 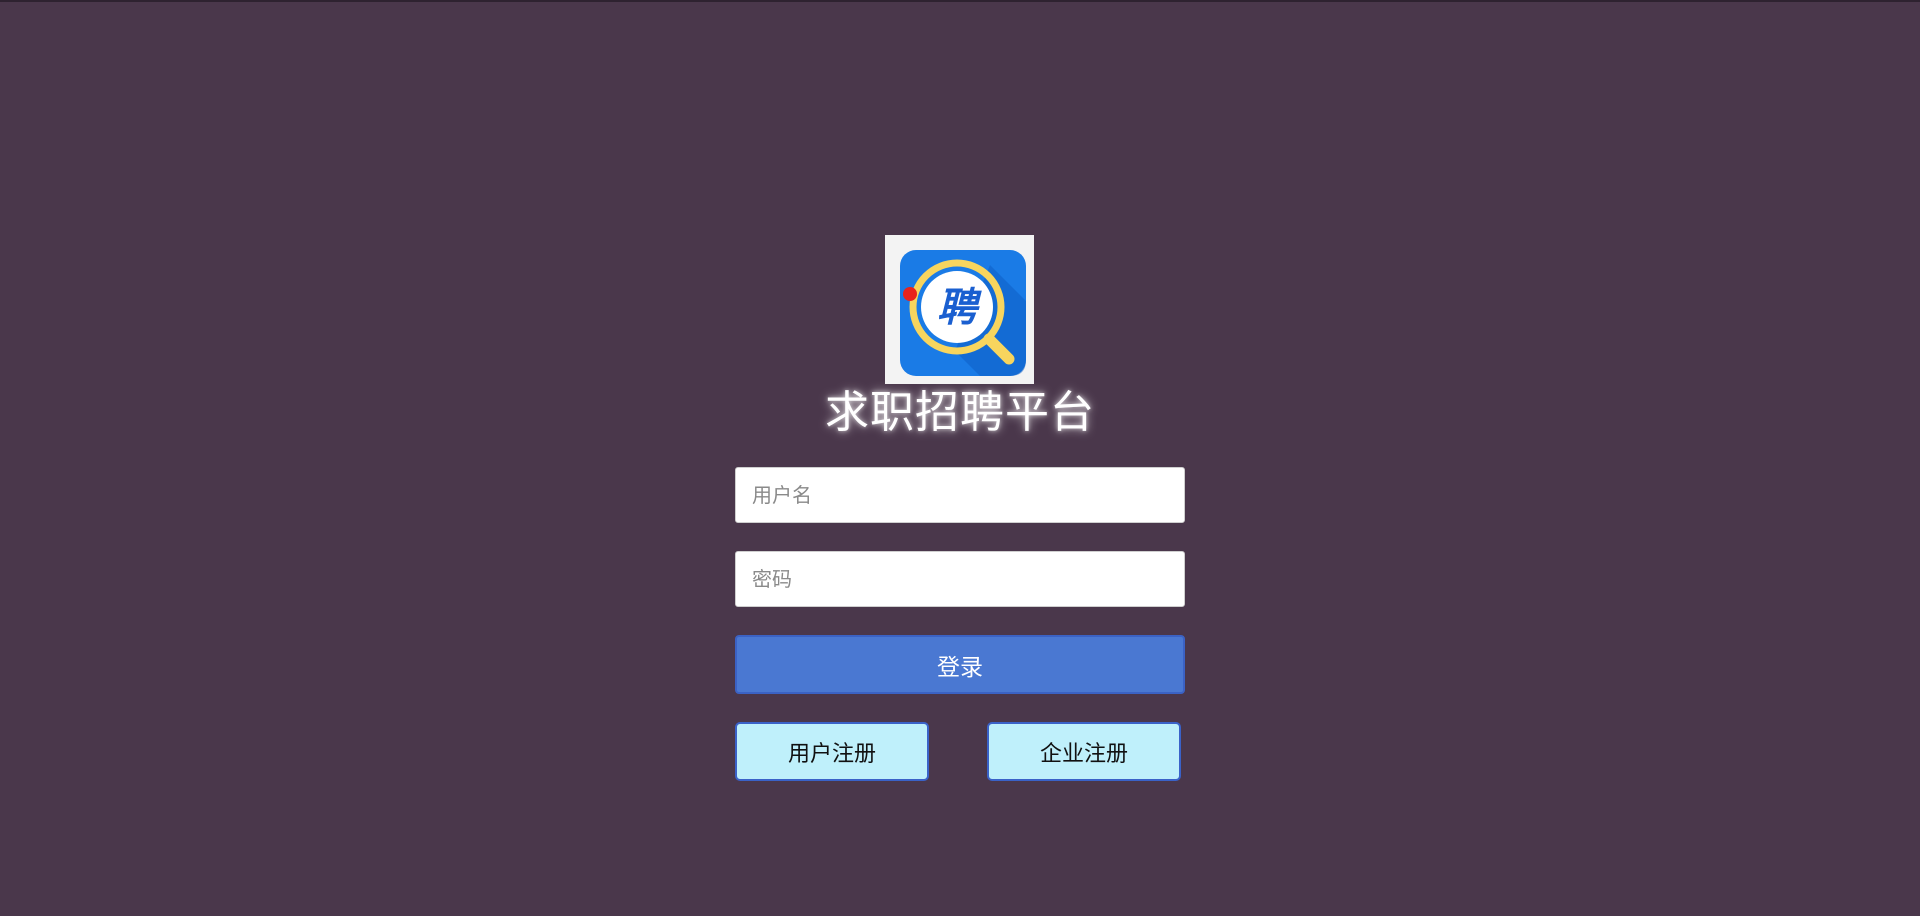 What do you see at coordinates (960, 664) in the screenshot?
I see `login-button: 登录` at bounding box center [960, 664].